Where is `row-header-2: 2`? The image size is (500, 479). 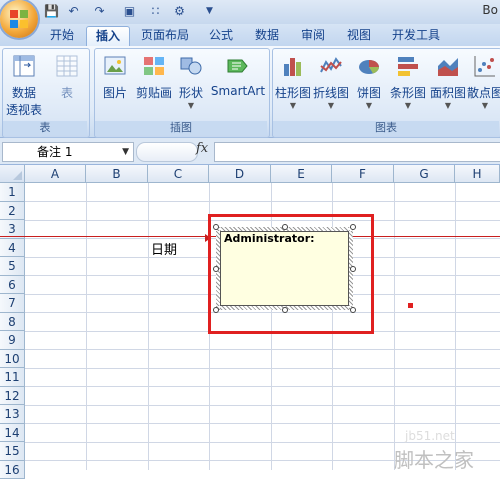 row-header-2: 2 is located at coordinates (12, 211).